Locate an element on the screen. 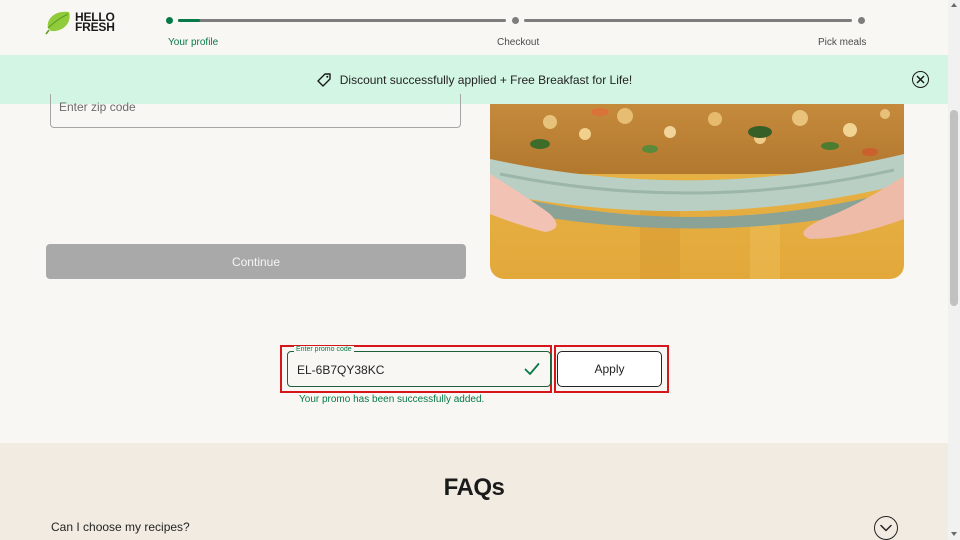 The image size is (960, 540). meal-photo is located at coordinates (697, 191).